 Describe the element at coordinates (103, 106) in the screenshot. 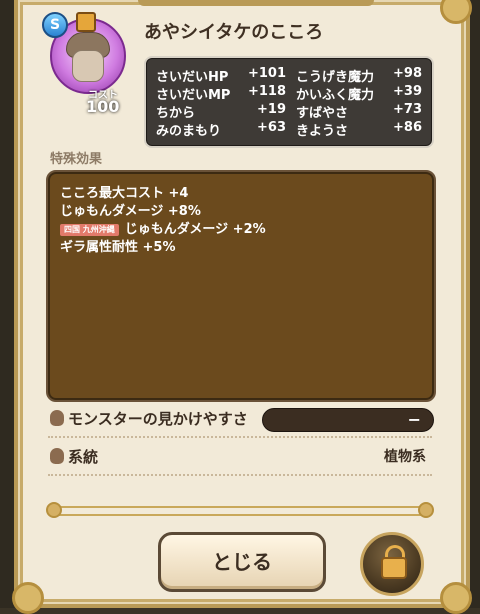

I see `cost-value: 100` at that location.